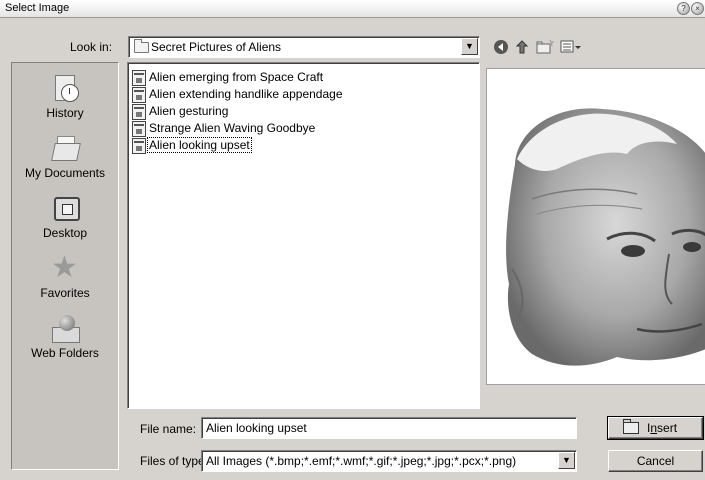 This screenshot has height=480, width=705. Describe the element at coordinates (232, 128) in the screenshot. I see `file-name-label: Strange Alien Waving Goodbye` at that location.